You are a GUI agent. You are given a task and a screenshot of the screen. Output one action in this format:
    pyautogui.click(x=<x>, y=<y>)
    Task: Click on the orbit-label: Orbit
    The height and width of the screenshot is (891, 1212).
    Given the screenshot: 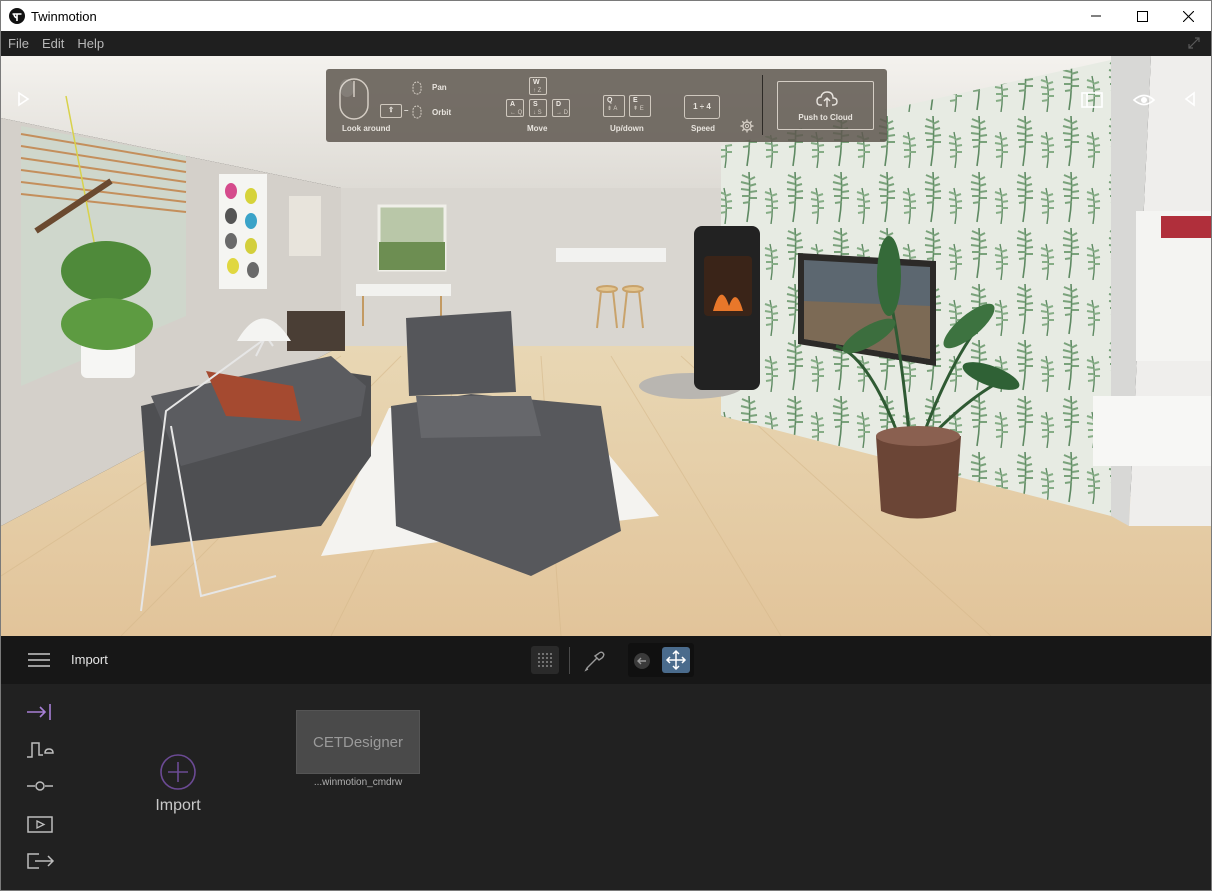 What is the action you would take?
    pyautogui.click(x=442, y=112)
    